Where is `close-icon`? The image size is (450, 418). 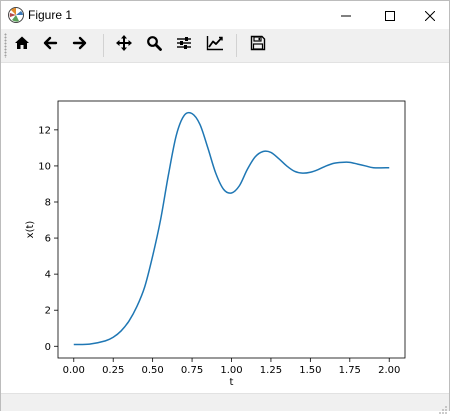
close-icon is located at coordinates (430, 15).